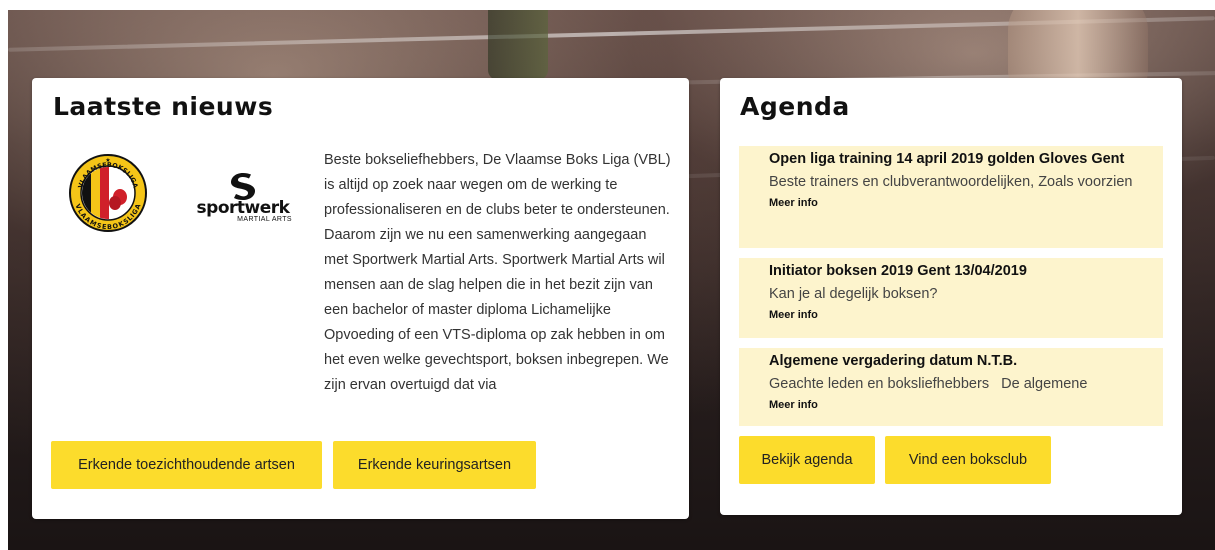  I want to click on agenda-title: Agenda, so click(795, 106).